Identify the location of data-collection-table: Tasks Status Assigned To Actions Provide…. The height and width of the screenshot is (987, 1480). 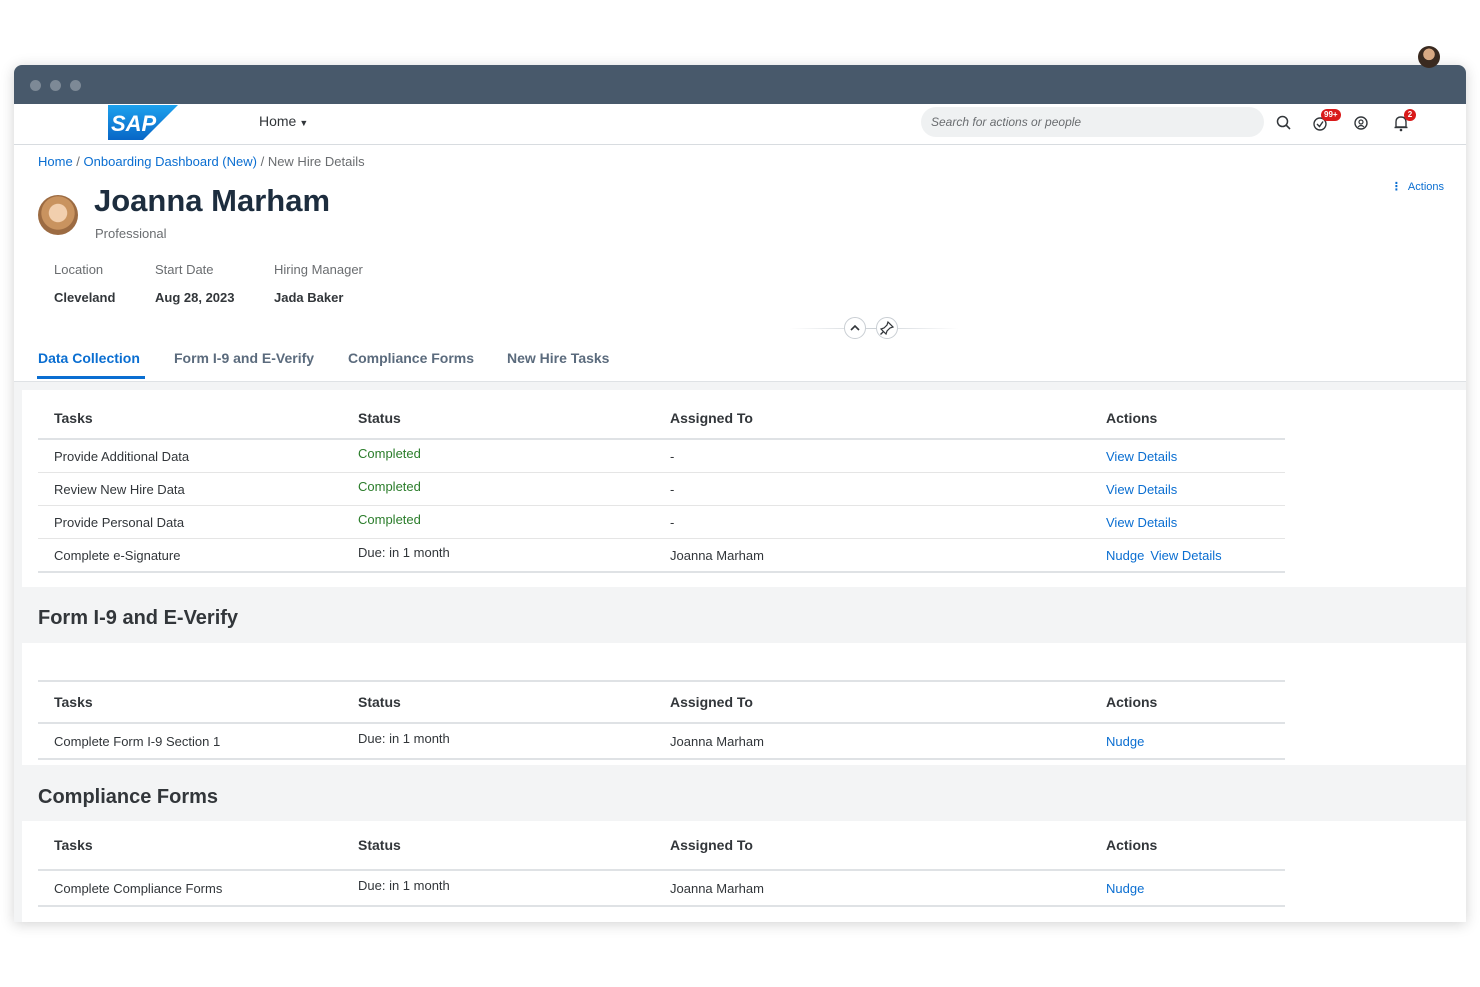
(661, 485).